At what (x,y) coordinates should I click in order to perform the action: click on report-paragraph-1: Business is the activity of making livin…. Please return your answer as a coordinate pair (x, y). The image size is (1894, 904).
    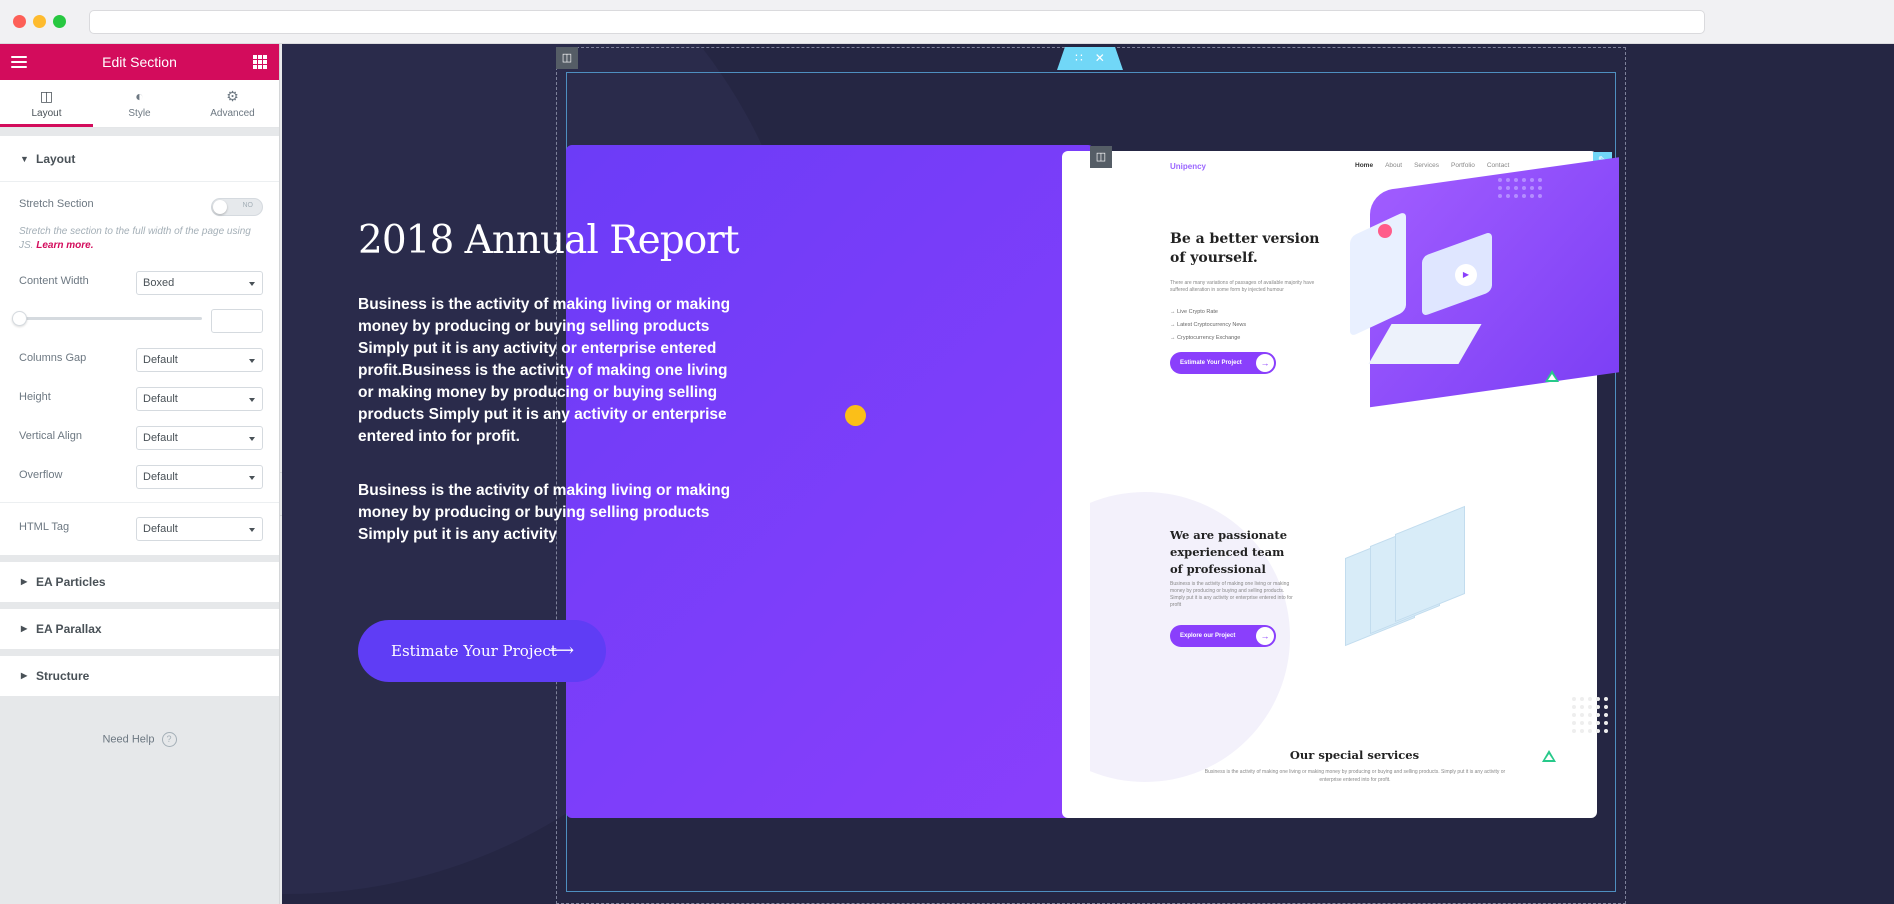
    Looking at the image, I should click on (544, 370).